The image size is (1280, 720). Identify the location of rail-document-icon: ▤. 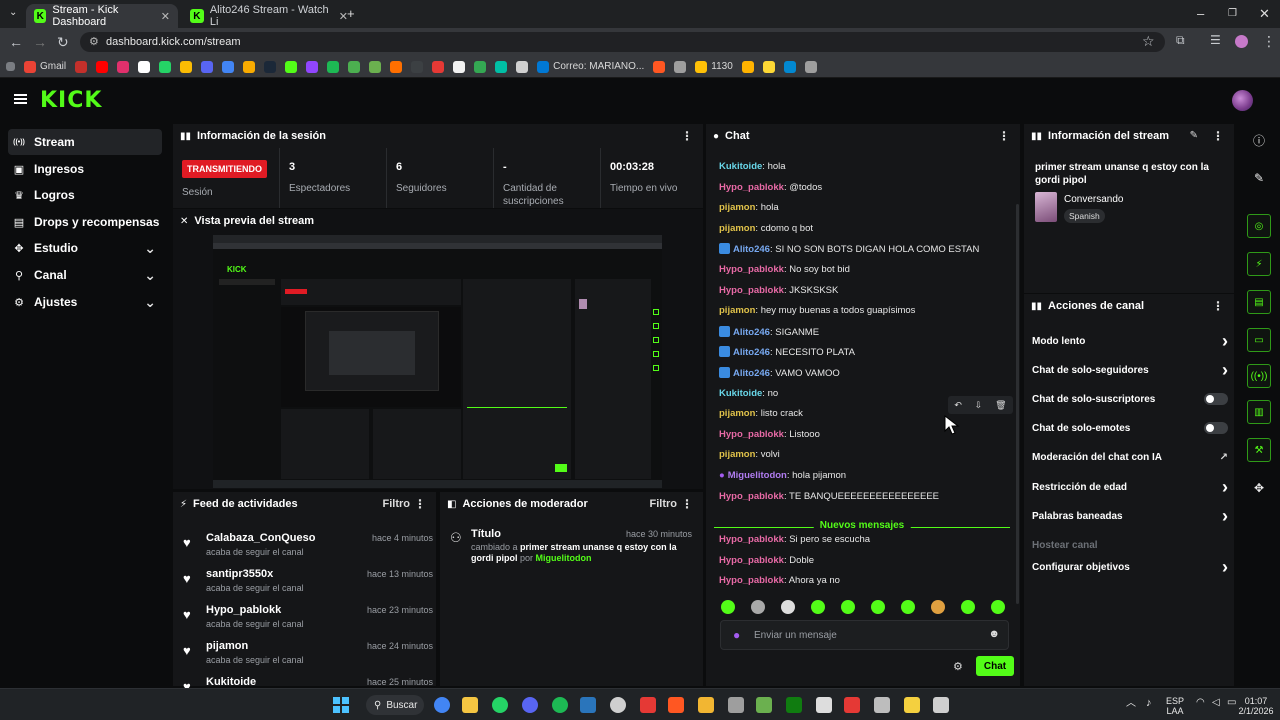
(1259, 302).